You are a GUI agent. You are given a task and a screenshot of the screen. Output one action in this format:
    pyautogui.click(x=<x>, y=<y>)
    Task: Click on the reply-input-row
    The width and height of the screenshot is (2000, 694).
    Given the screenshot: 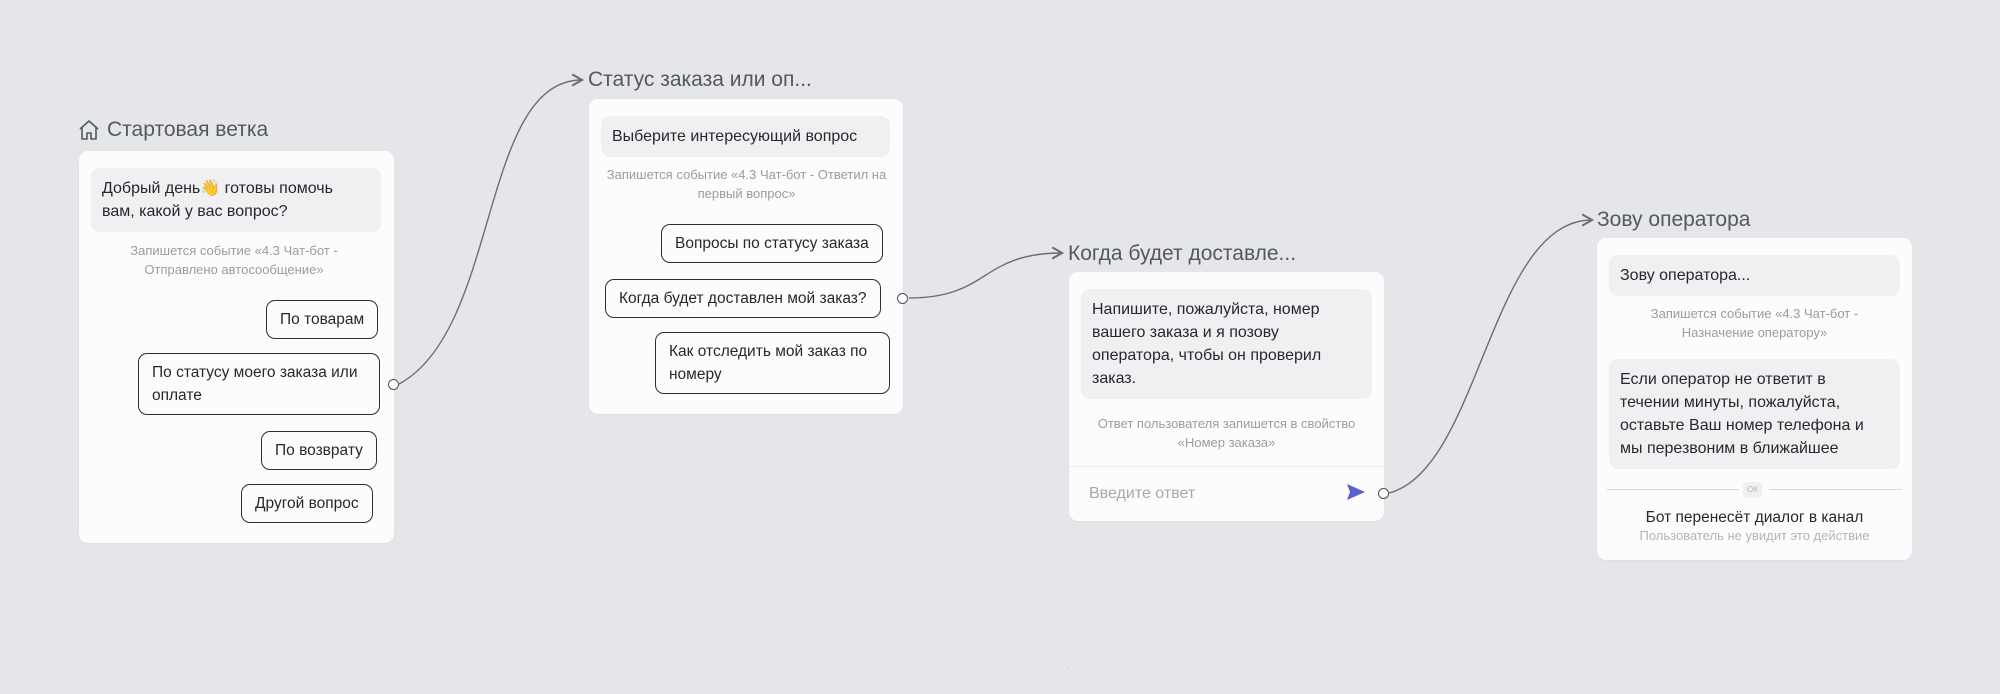 What is the action you would take?
    pyautogui.click(x=1226, y=493)
    